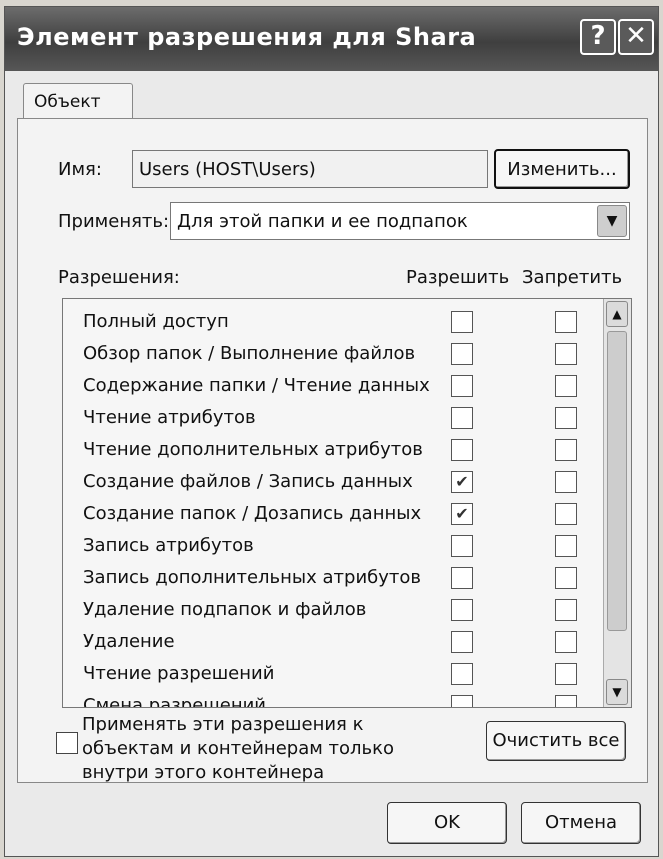 The width and height of the screenshot is (663, 859). I want to click on permission-label: Создание файлов / Запись данных, so click(248, 481).